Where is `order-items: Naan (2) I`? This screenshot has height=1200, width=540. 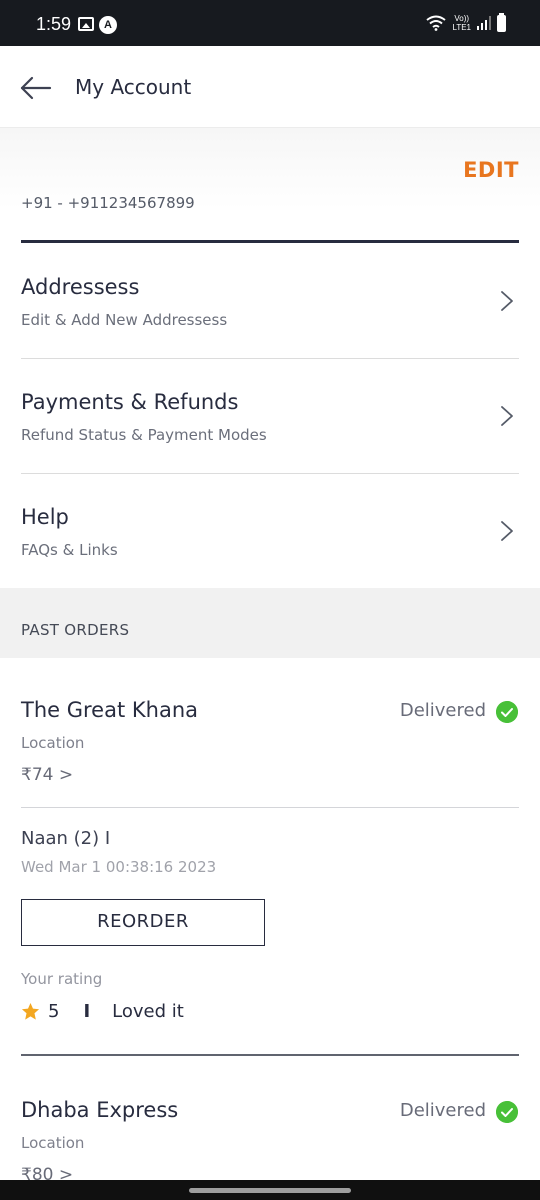 order-items: Naan (2) I is located at coordinates (66, 838).